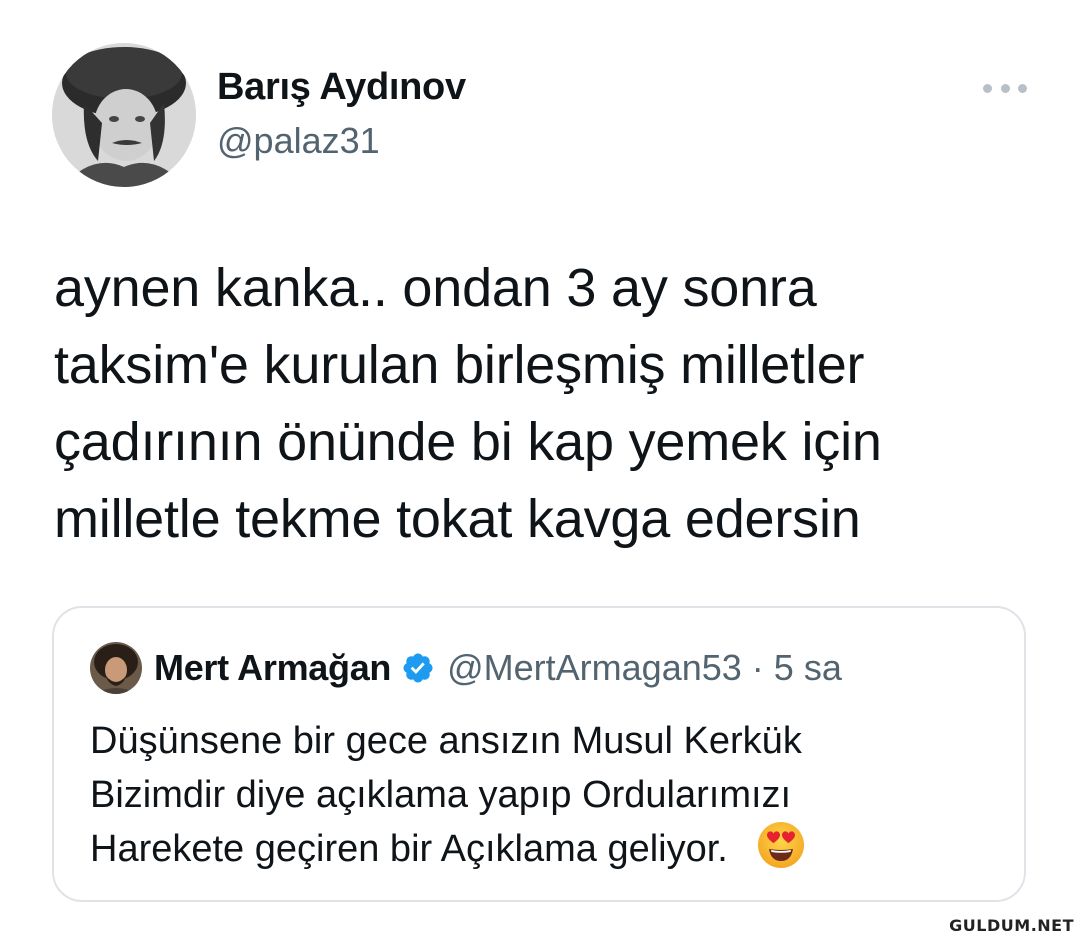 Image resolution: width=1080 pixels, height=941 pixels. Describe the element at coordinates (409, 849) in the screenshot. I see `quoted-text-line: Harekete geçiren bir Açıklama geliyor.` at that location.